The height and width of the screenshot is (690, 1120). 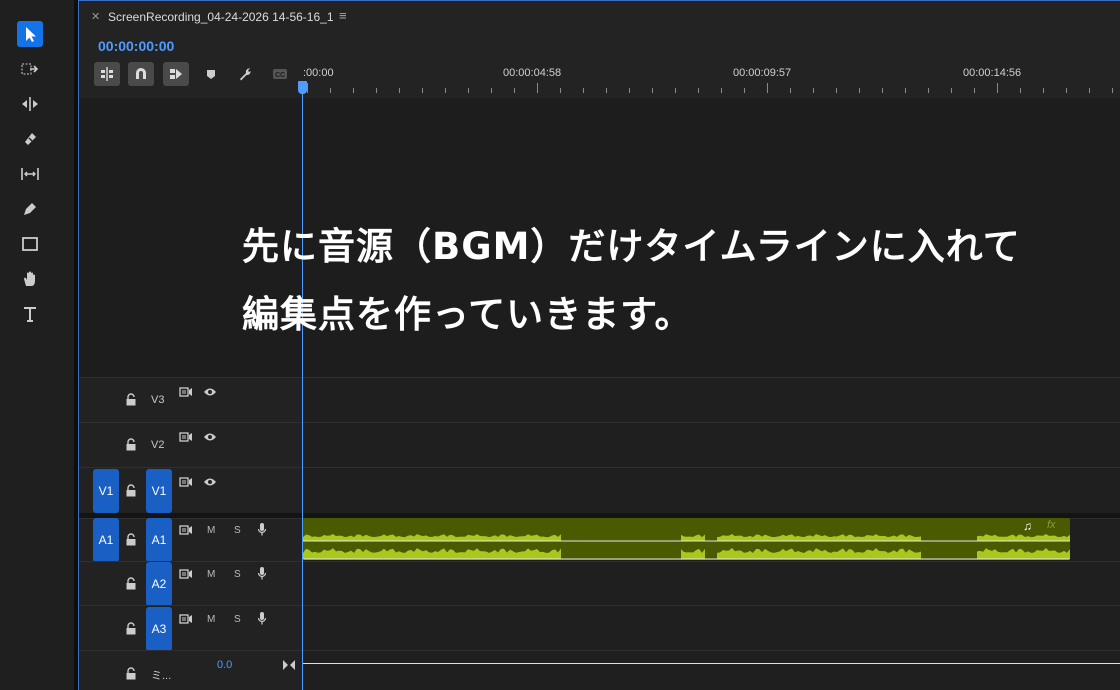 What do you see at coordinates (631, 281) in the screenshot?
I see `overlay-caption: 先に音源（BGM）だけタイムラインに入れて 編集点を作っていきます。` at bounding box center [631, 281].